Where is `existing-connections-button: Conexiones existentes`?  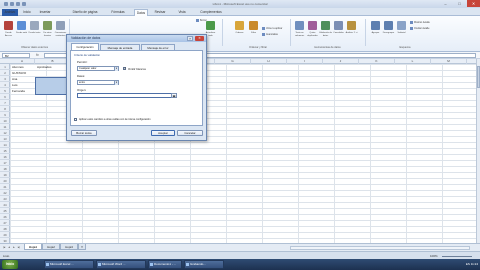 existing-connections-button: Conexiones existentes is located at coordinates (60, 29).